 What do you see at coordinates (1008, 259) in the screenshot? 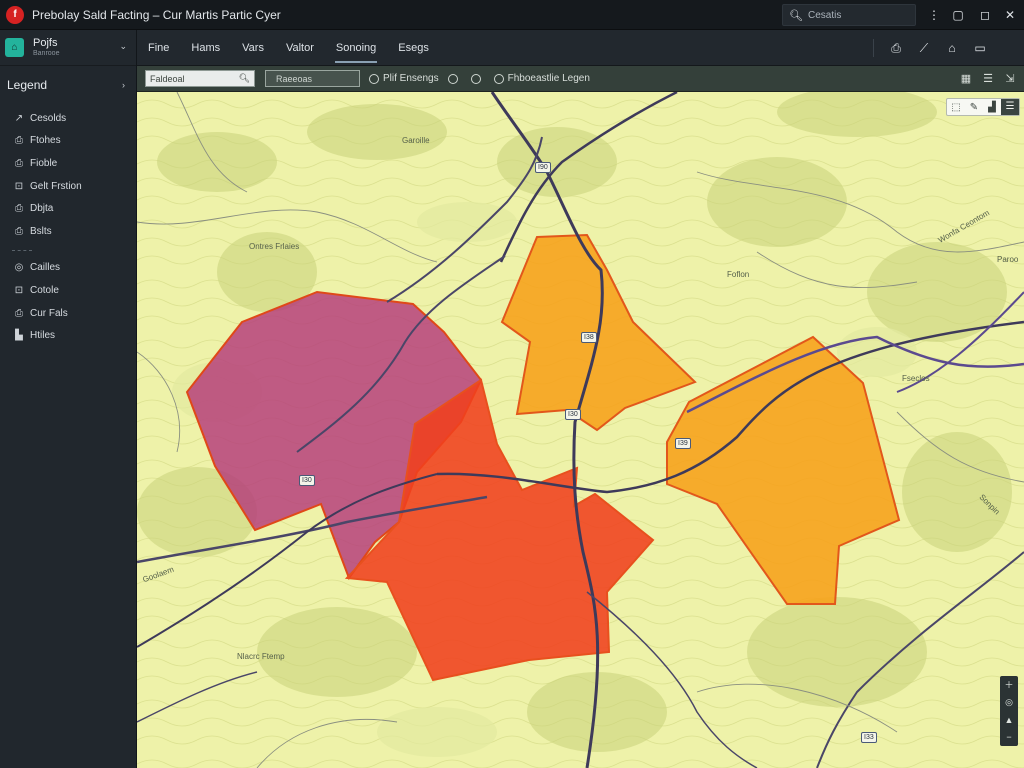
I see `place-label: Paroo` at bounding box center [1008, 259].